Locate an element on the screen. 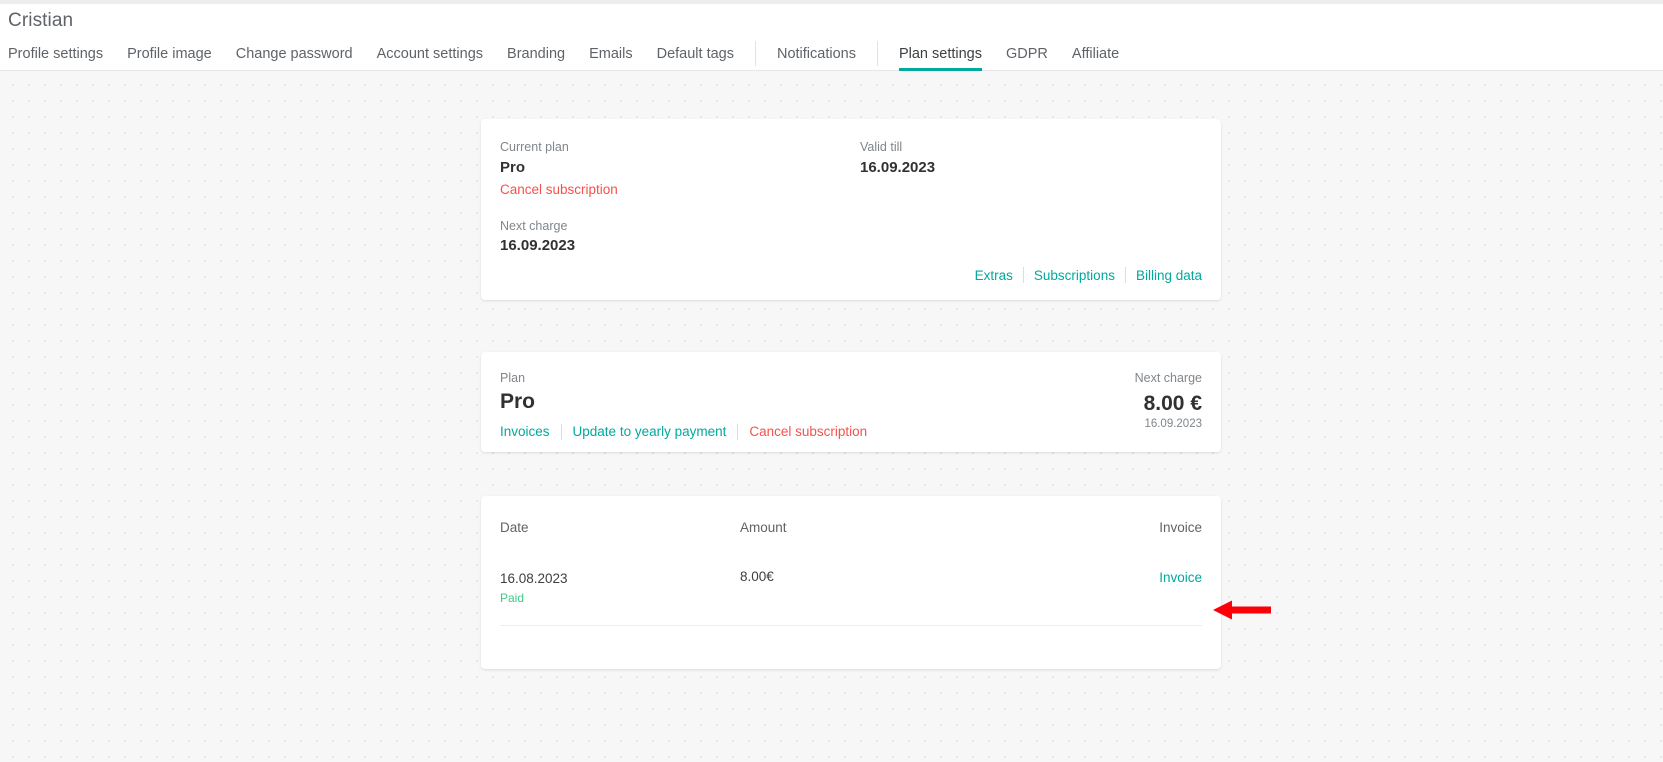 The image size is (1663, 762). invoice-link-cell: Invoice is located at coordinates (1136, 578).